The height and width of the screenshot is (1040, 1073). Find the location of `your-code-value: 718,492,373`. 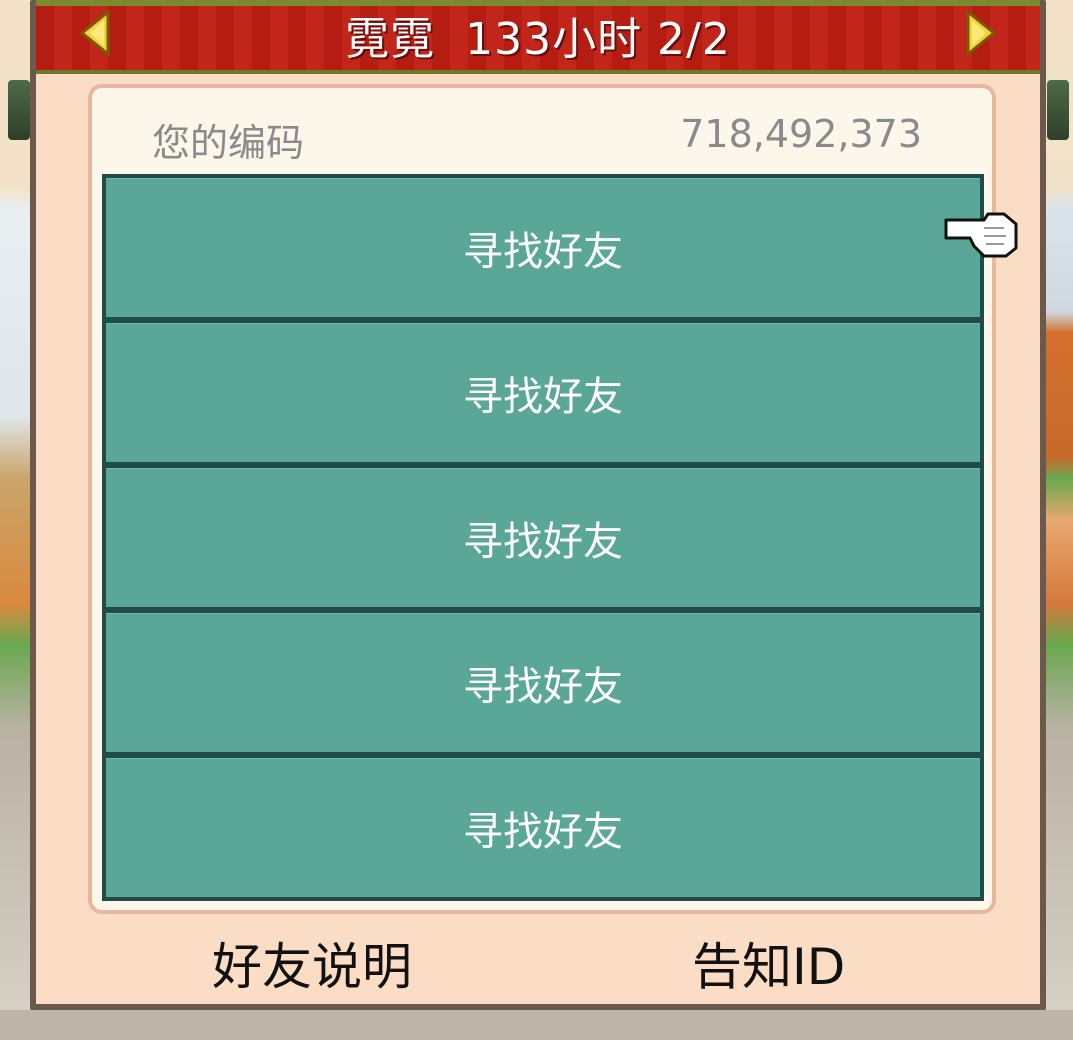

your-code-value: 718,492,373 is located at coordinates (801, 134).